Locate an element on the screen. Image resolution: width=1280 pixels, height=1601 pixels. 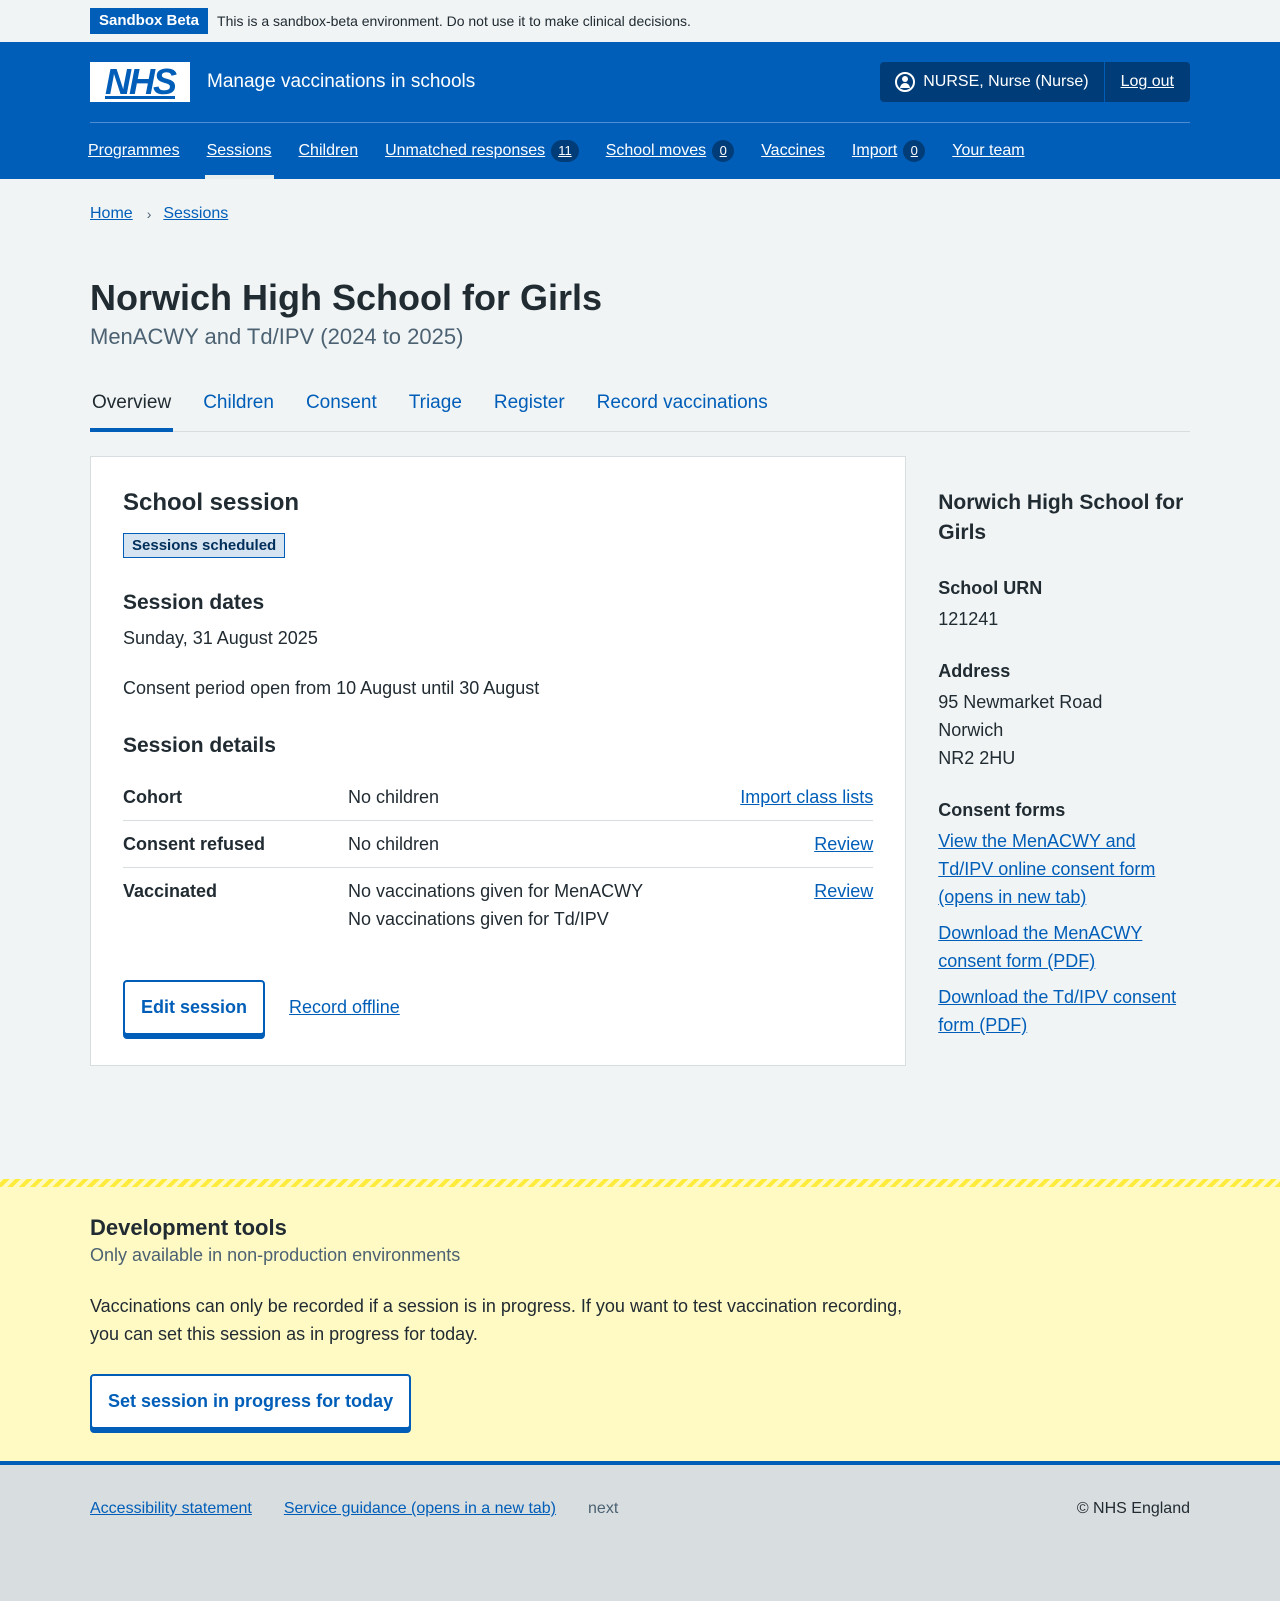
nav-label: Vaccines is located at coordinates (793, 150).